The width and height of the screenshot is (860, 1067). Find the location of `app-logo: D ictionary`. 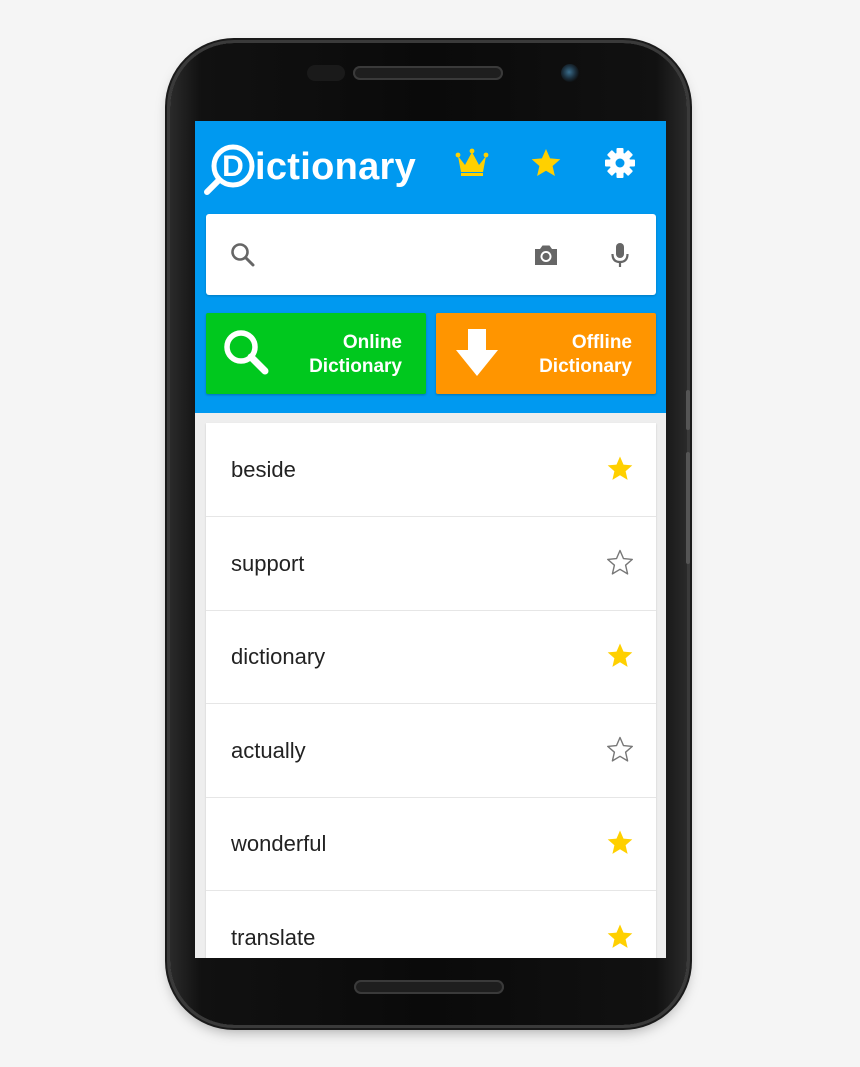

app-logo: D ictionary is located at coordinates (310, 169).